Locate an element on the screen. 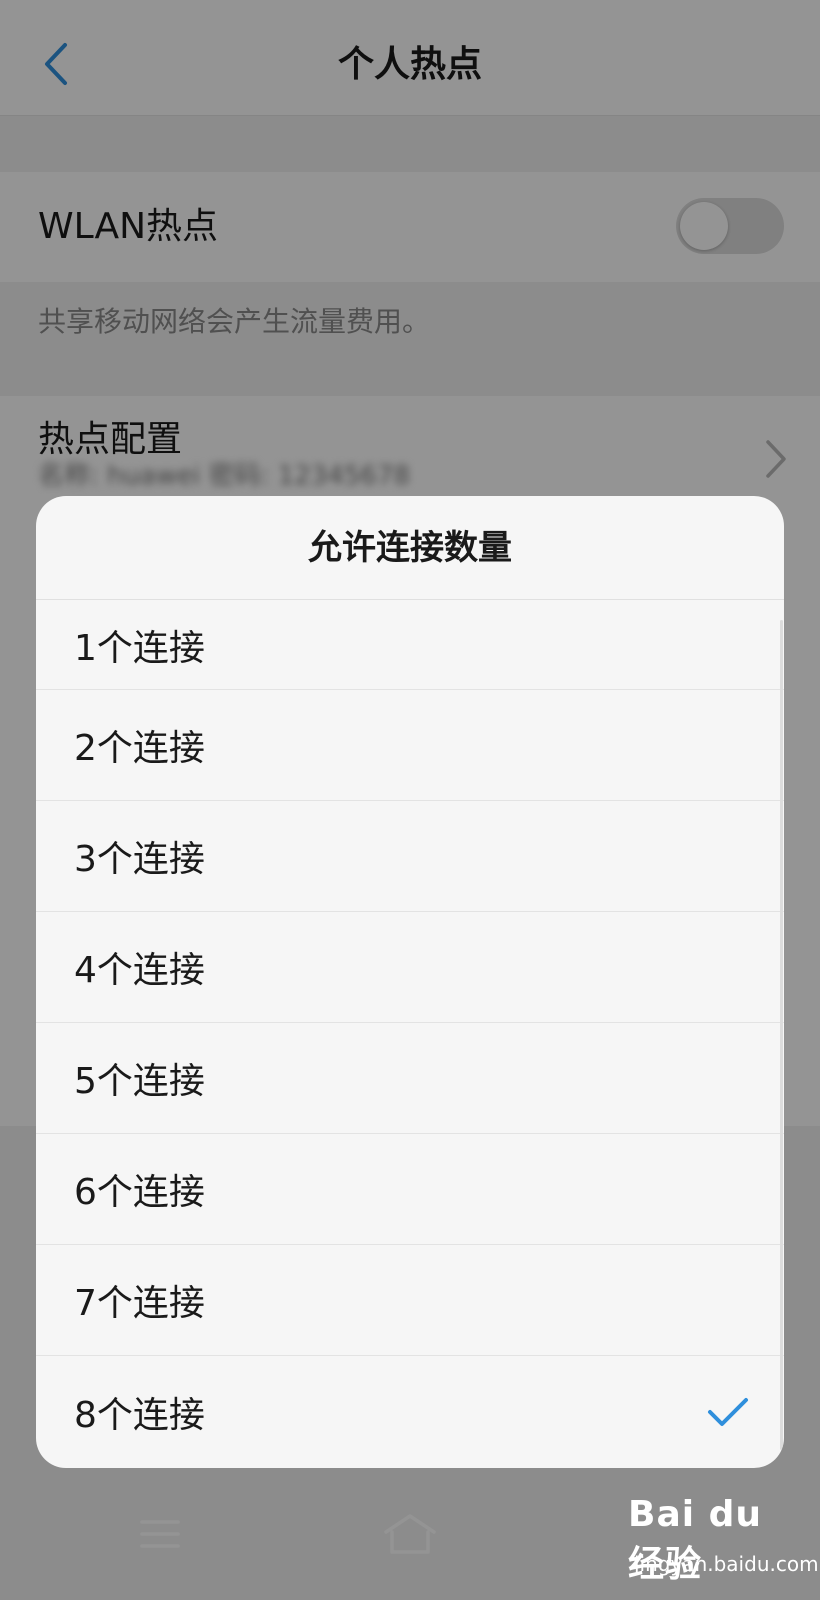  option-5: 5个连接 is located at coordinates (410, 1078).